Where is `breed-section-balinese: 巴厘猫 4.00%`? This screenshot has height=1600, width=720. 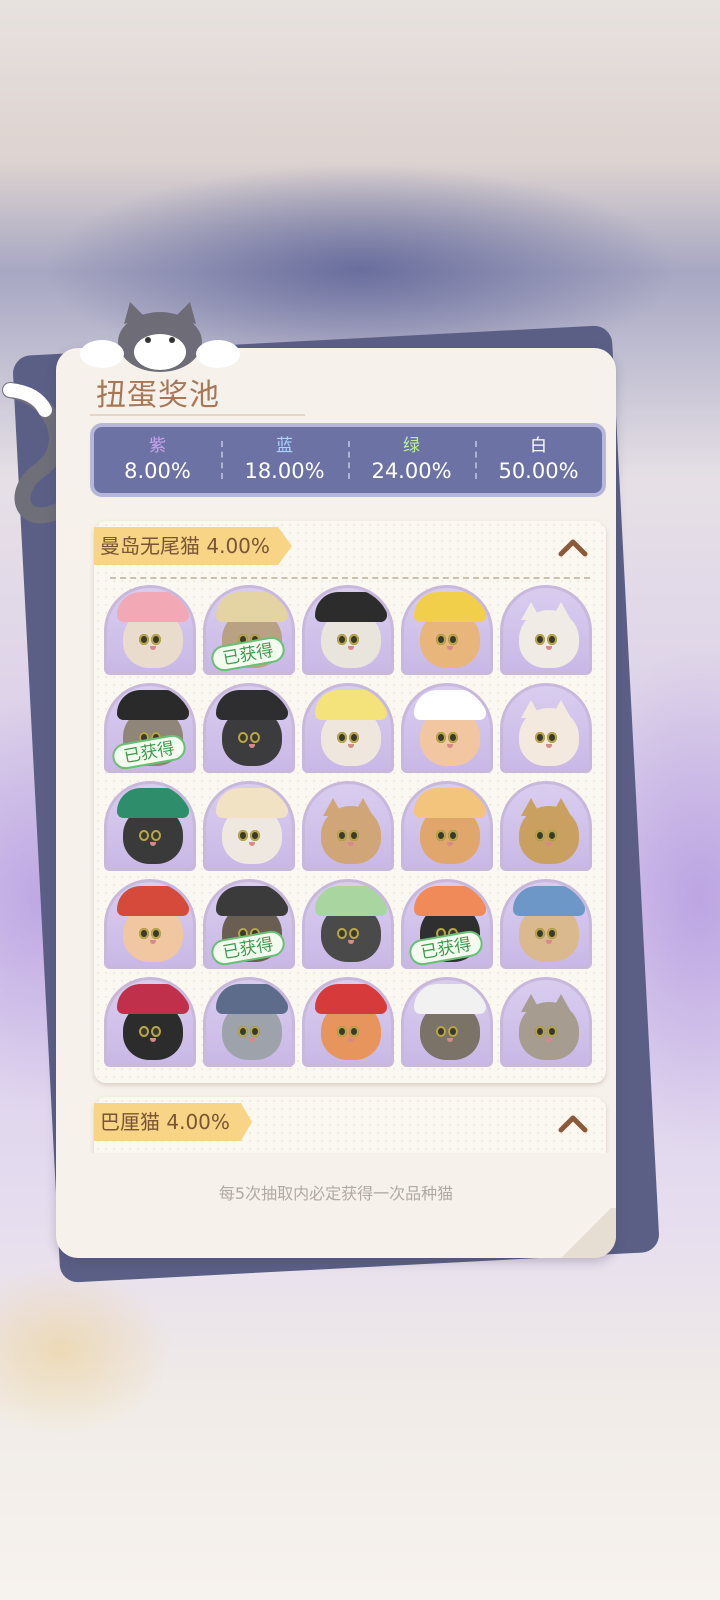
breed-section-balinese: 巴厘猫 4.00% is located at coordinates (350, 1125).